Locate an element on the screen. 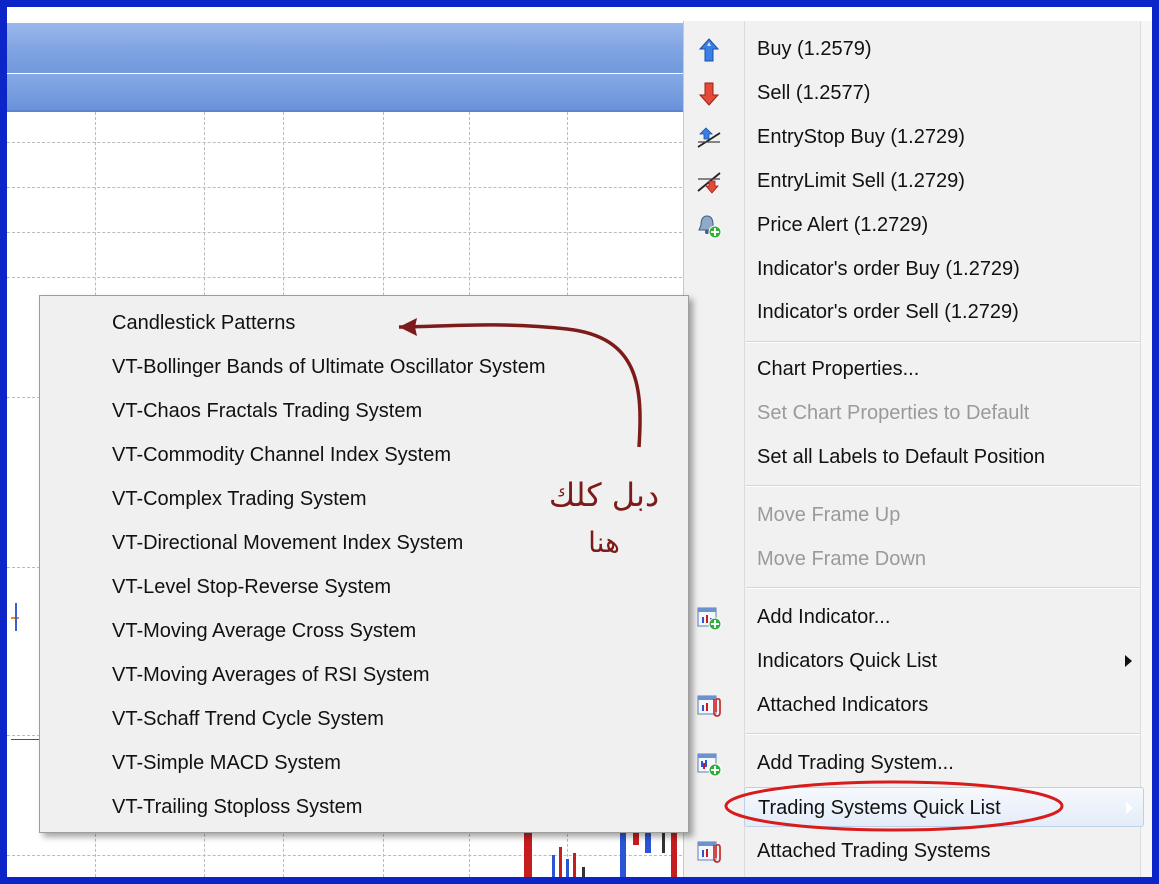 The image size is (1159, 884). menu-item-label: Price Alert (1.2729) is located at coordinates (843, 225).